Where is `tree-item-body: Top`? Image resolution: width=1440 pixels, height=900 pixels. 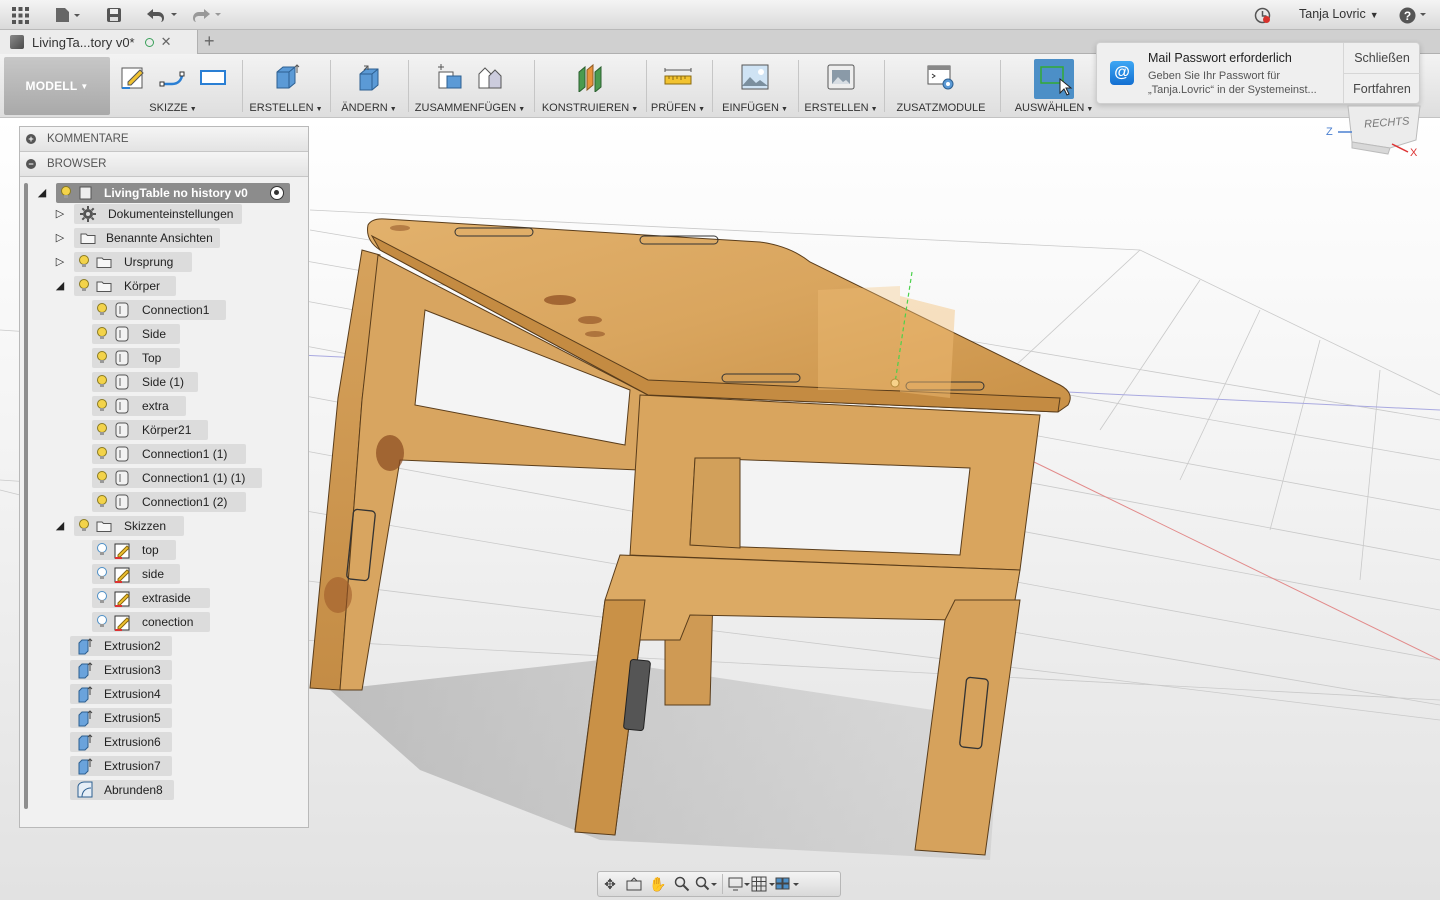 tree-item-body: Top is located at coordinates (150, 358).